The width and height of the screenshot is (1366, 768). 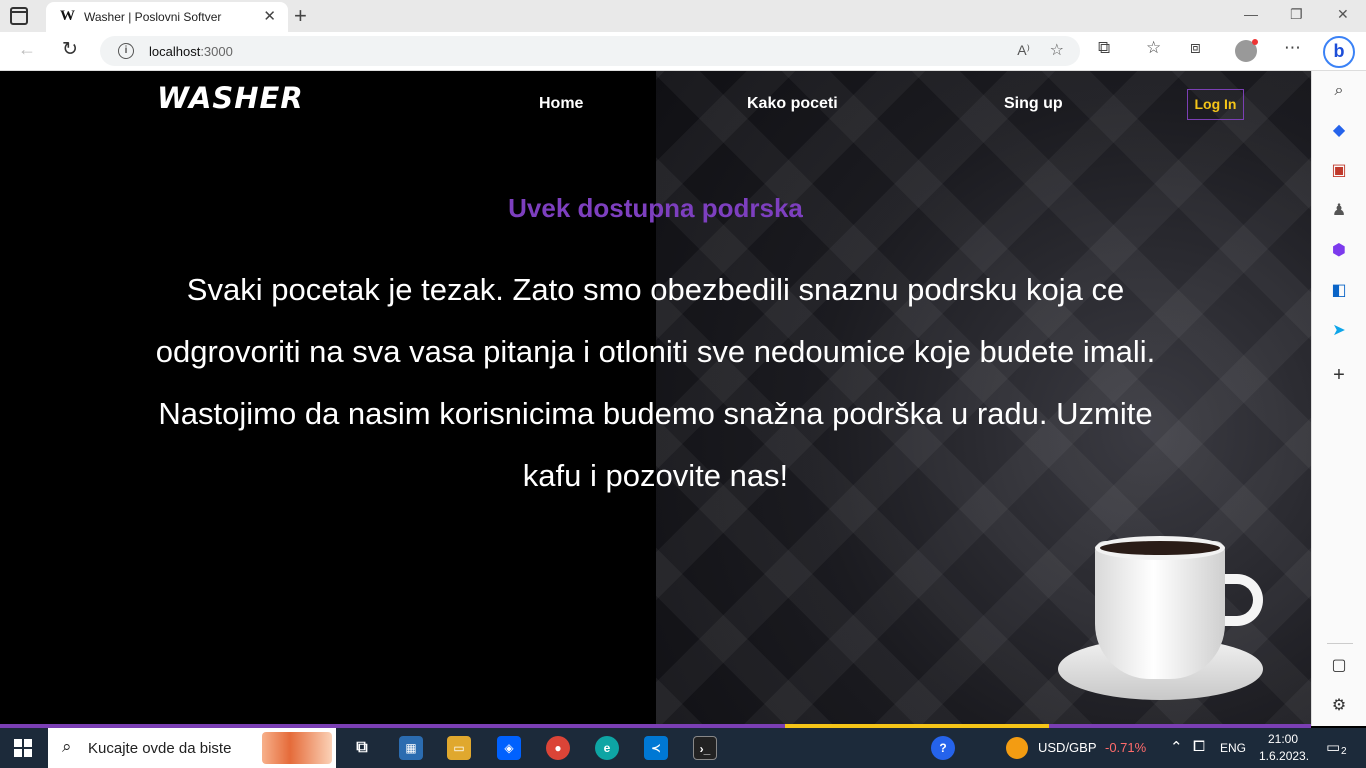 I want to click on read-aloud-icon: A⁾, so click(x=1023, y=50).